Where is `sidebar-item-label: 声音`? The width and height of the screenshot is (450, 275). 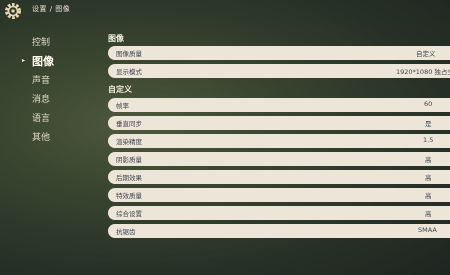
sidebar-item-label: 声音 is located at coordinates (41, 81).